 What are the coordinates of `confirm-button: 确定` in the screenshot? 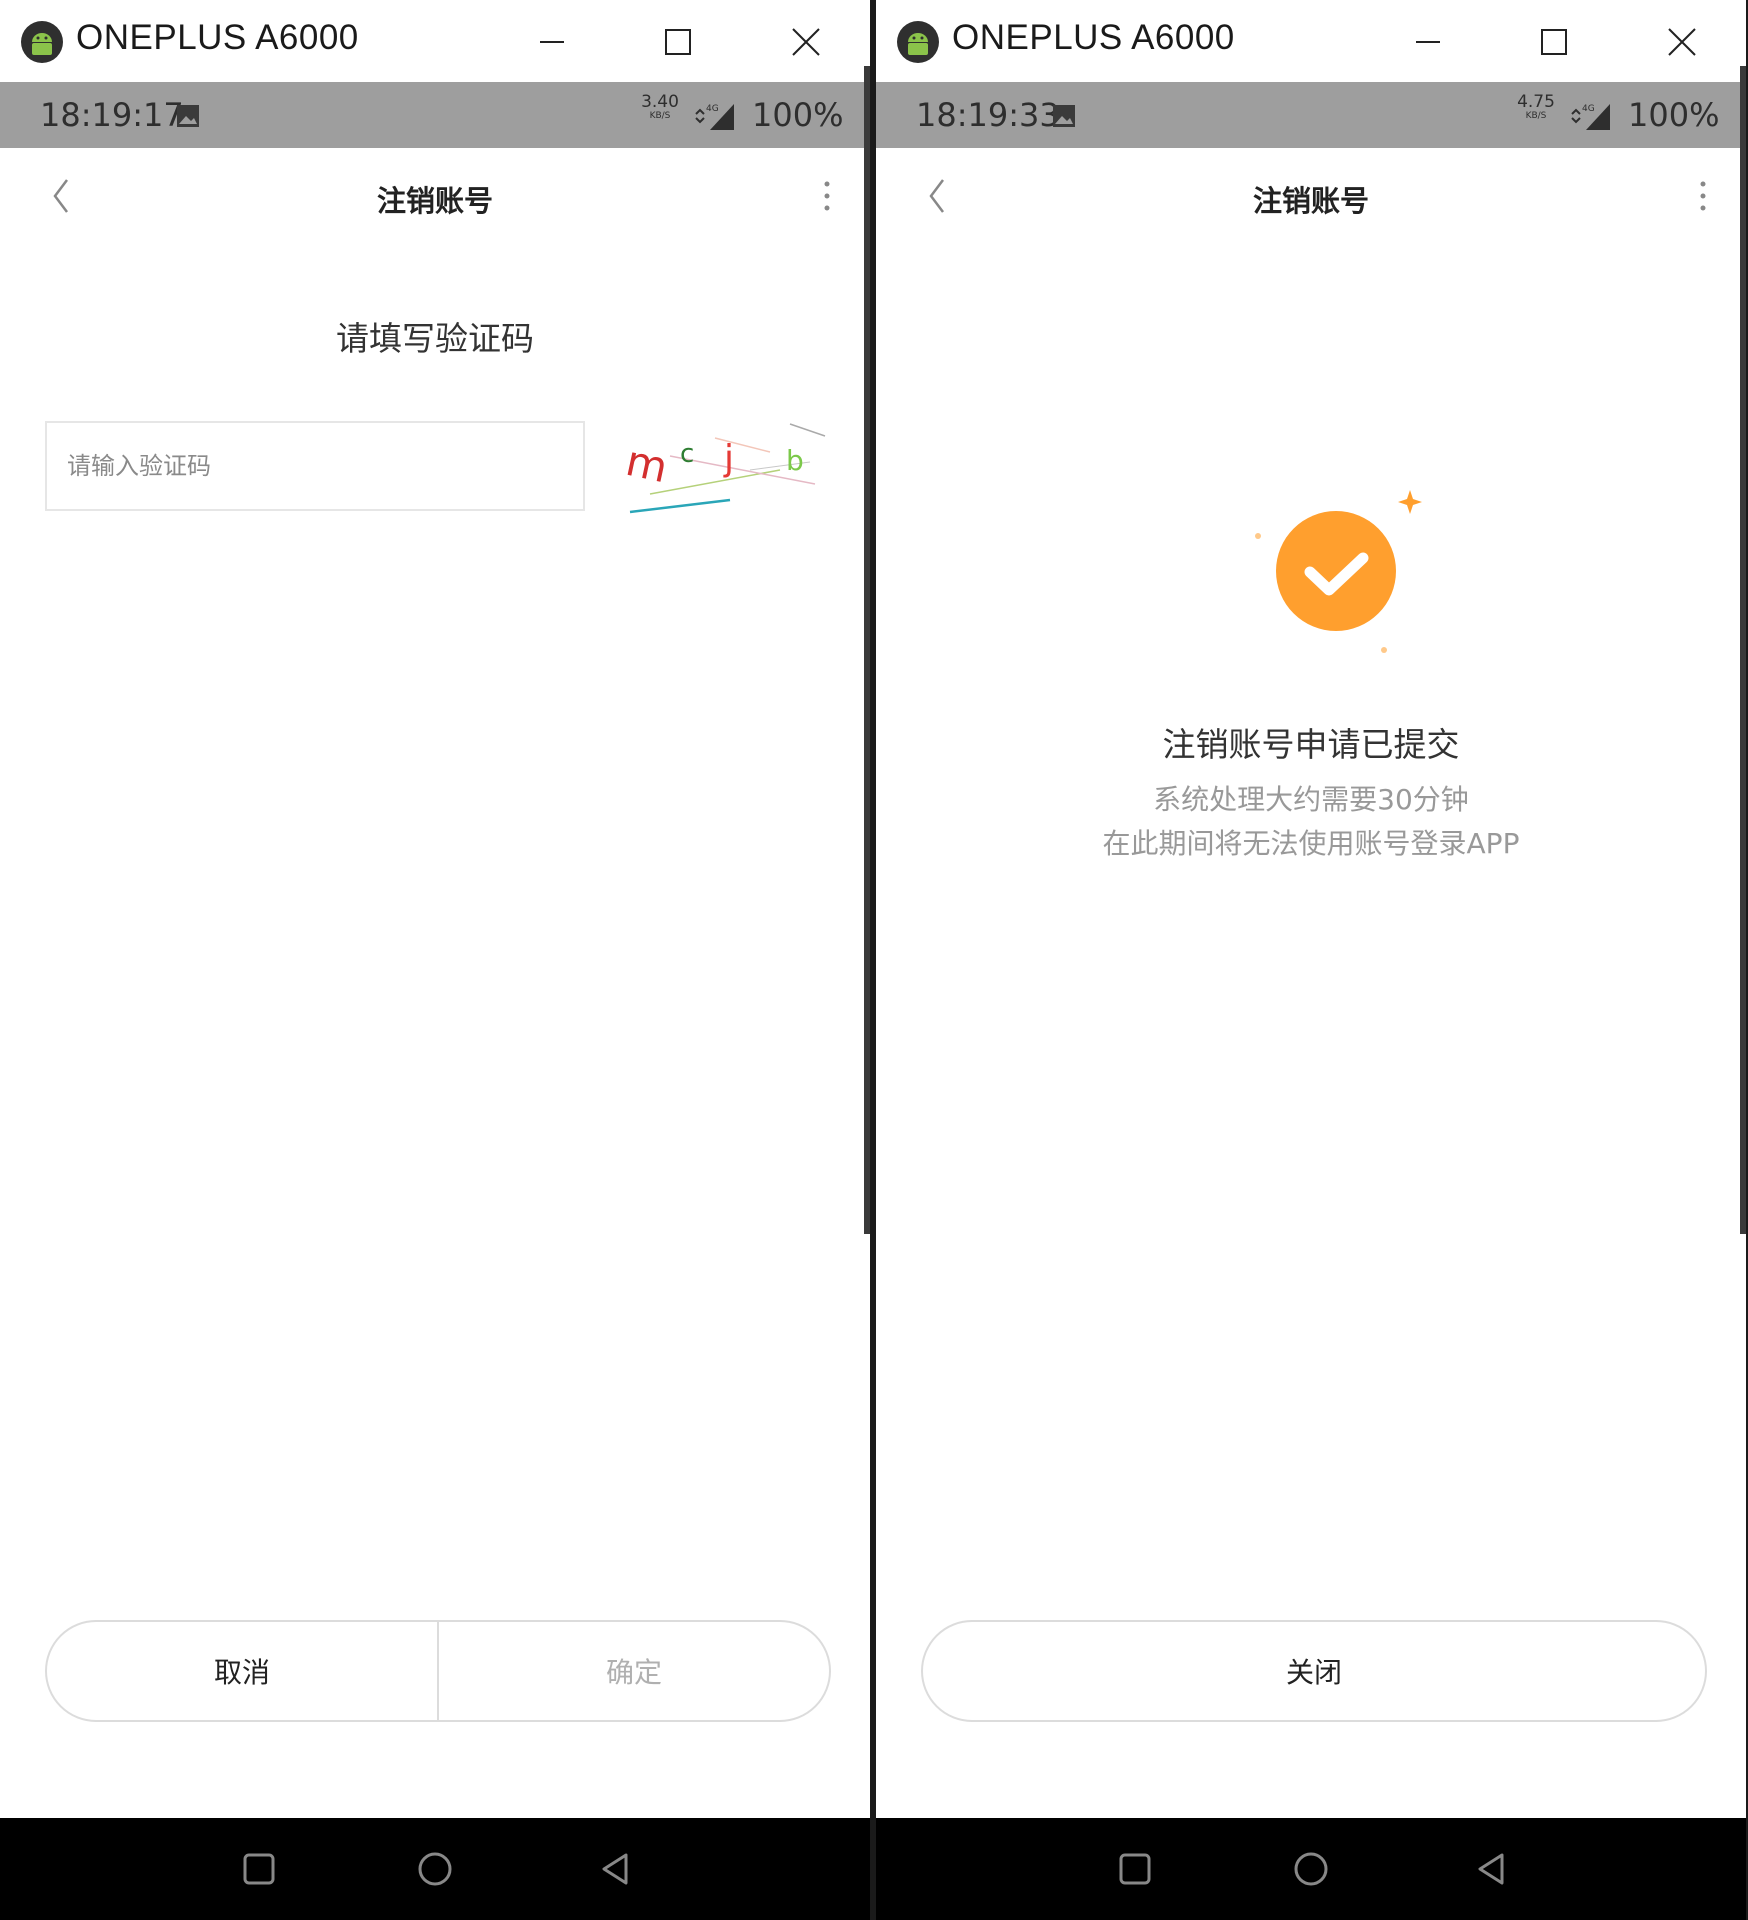 It's located at (633, 1671).